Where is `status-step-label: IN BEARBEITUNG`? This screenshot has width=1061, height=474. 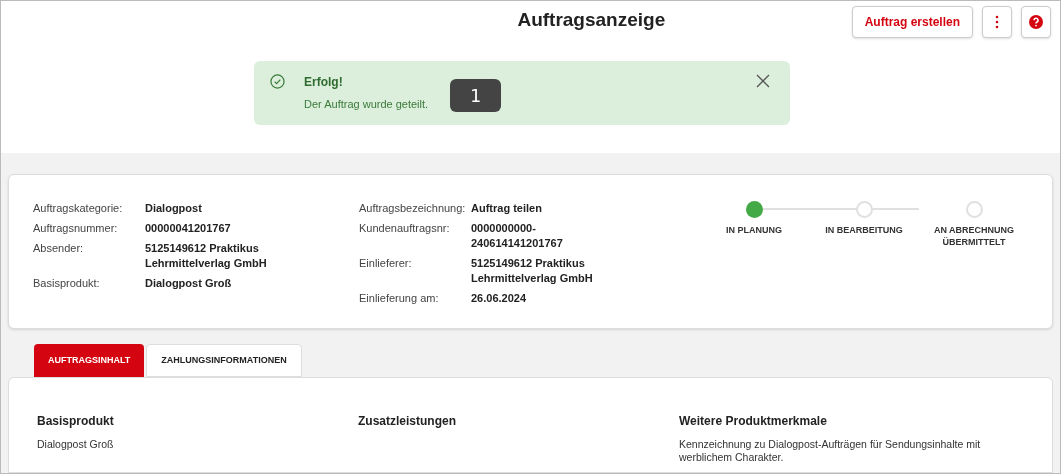
status-step-label: IN BEARBEITUNG is located at coordinates (864, 230).